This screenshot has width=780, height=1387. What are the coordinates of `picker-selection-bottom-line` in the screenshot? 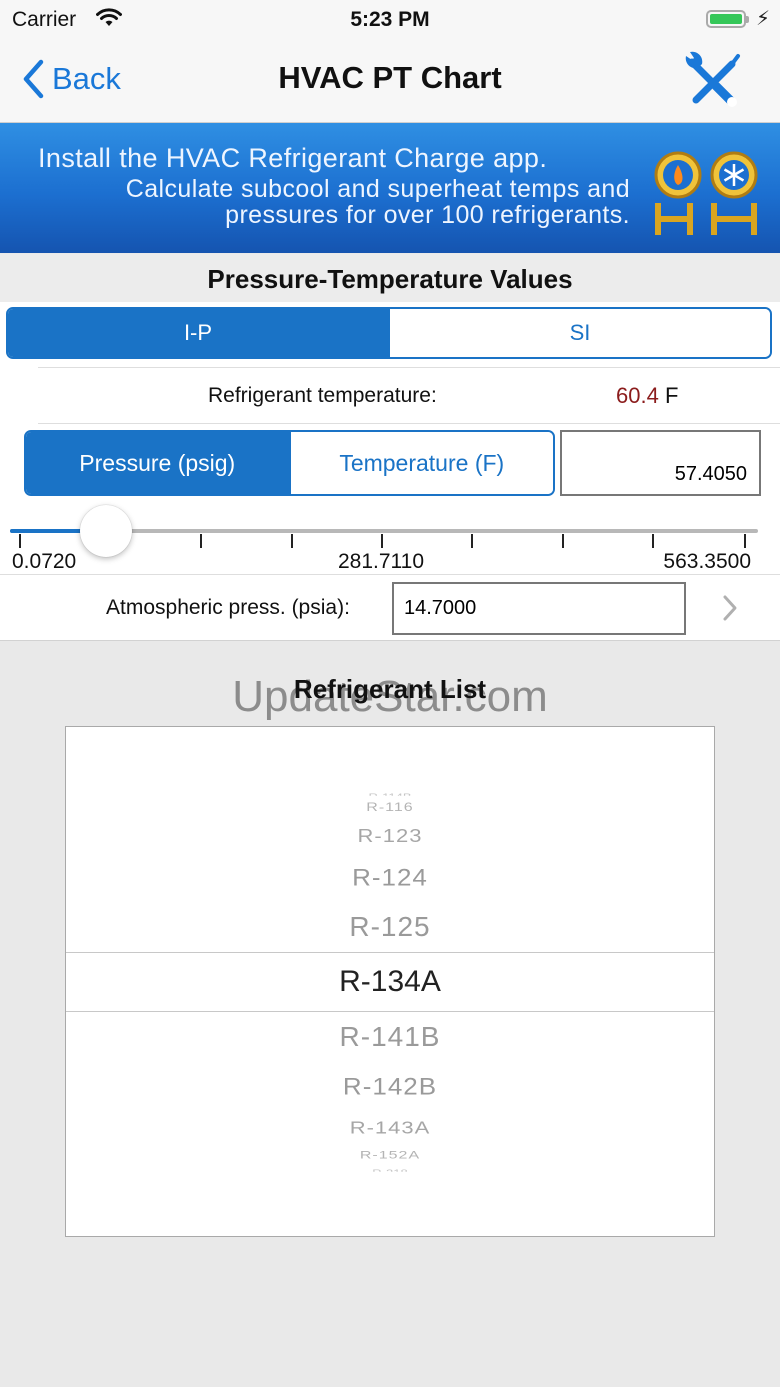 It's located at (390, 1011).